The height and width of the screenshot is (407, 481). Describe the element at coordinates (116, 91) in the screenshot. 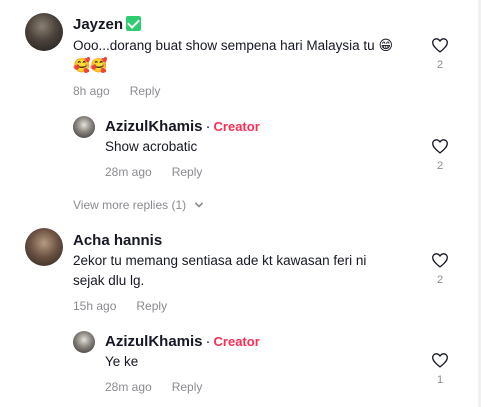

I see `comment-meta: 8h ago Reply` at that location.